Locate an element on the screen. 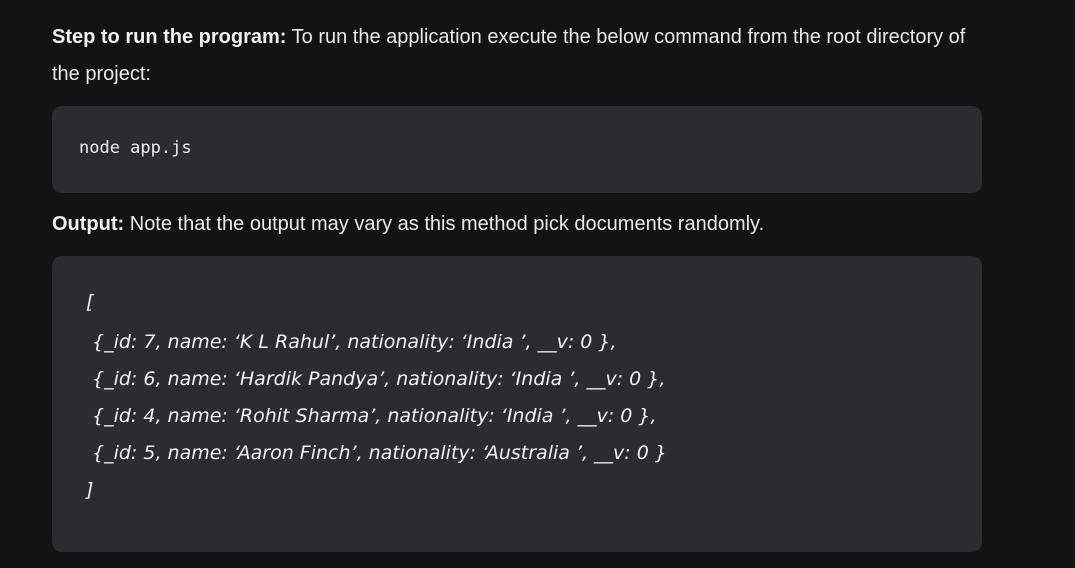 The width and height of the screenshot is (1075, 568). output-label: Output: is located at coordinates (88, 224).